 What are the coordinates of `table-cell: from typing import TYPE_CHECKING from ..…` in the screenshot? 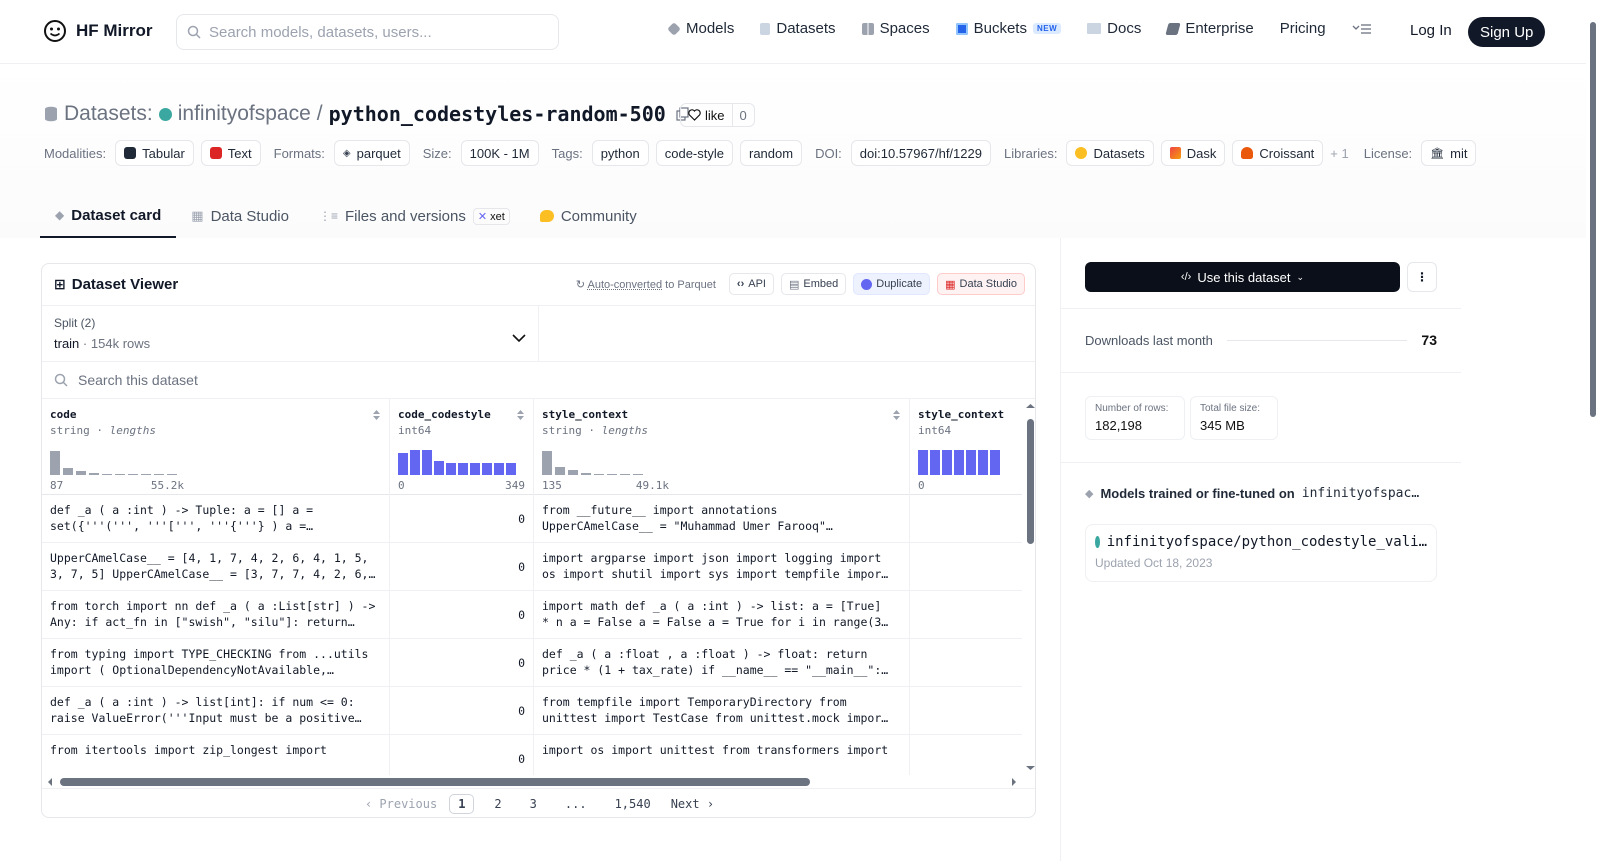 It's located at (215, 663).